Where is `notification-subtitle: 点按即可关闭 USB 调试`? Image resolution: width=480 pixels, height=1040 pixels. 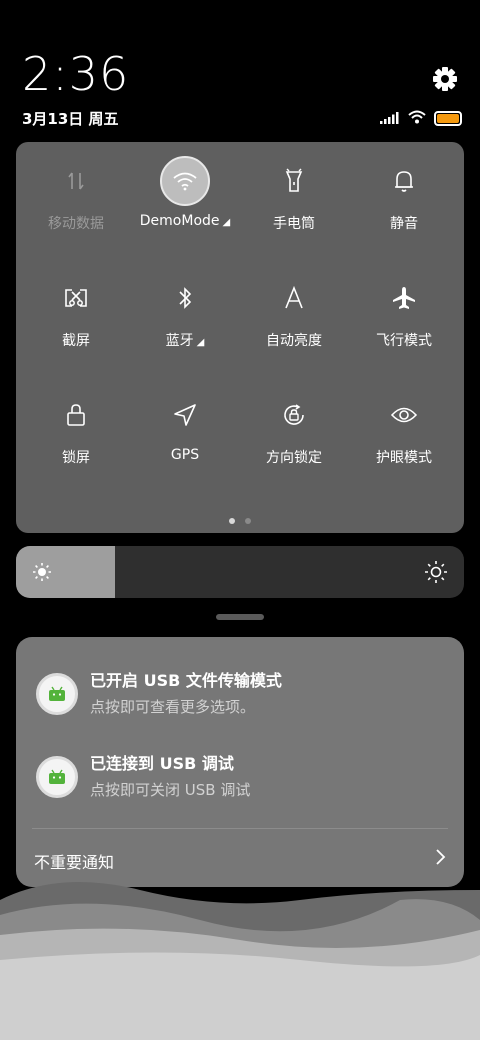
notification-subtitle: 点按即可关闭 USB 调试 is located at coordinates (170, 790).